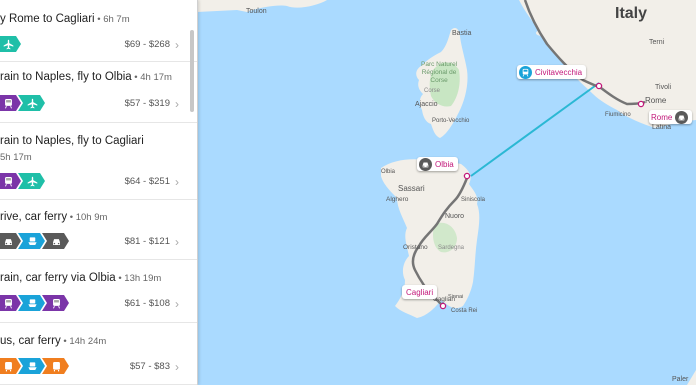 Image resolution: width=696 pixels, height=385 pixels. Describe the element at coordinates (256, 11) in the screenshot. I see `label-toulon: Toulon` at that location.